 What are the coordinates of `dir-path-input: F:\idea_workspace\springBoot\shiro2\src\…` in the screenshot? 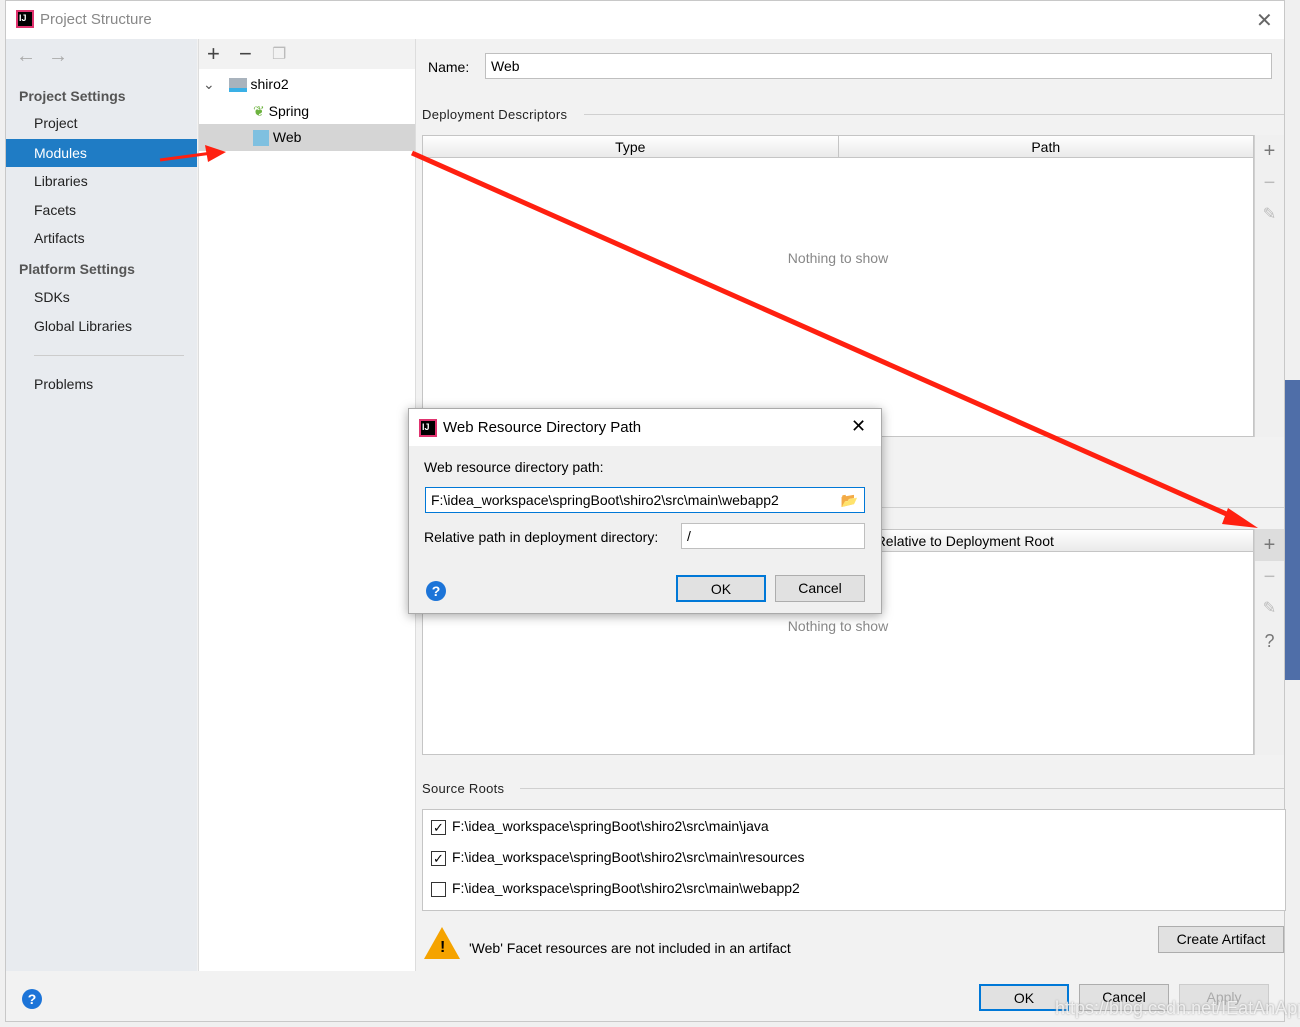 It's located at (645, 500).